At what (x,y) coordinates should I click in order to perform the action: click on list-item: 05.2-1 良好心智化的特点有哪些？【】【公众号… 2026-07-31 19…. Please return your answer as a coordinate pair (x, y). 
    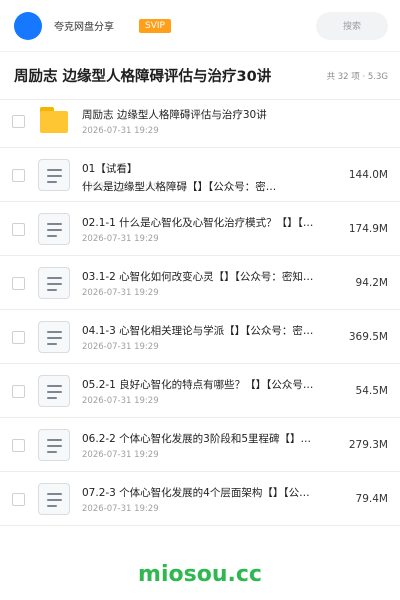
    Looking at the image, I should click on (200, 391).